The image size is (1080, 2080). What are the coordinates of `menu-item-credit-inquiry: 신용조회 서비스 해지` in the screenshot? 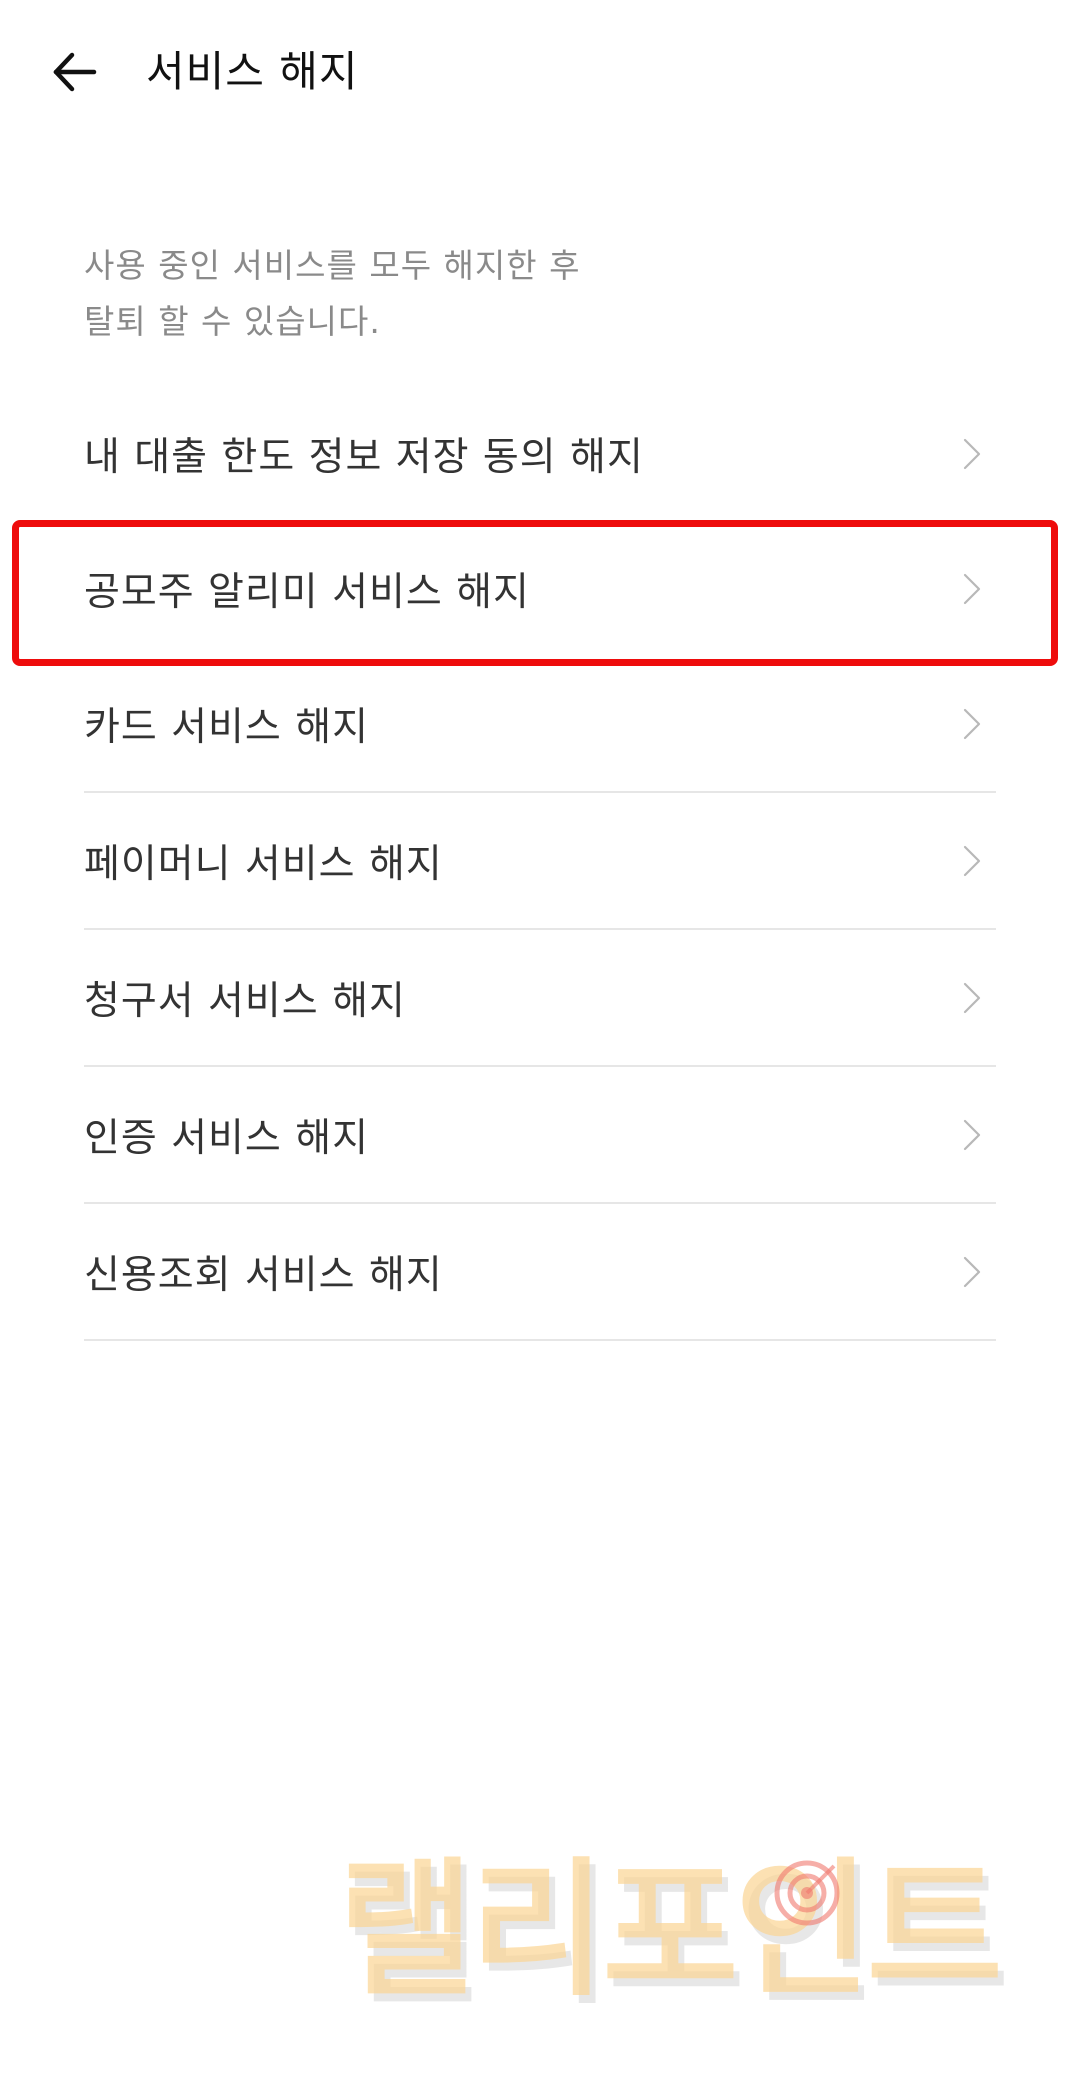 It's located at (540, 1272).